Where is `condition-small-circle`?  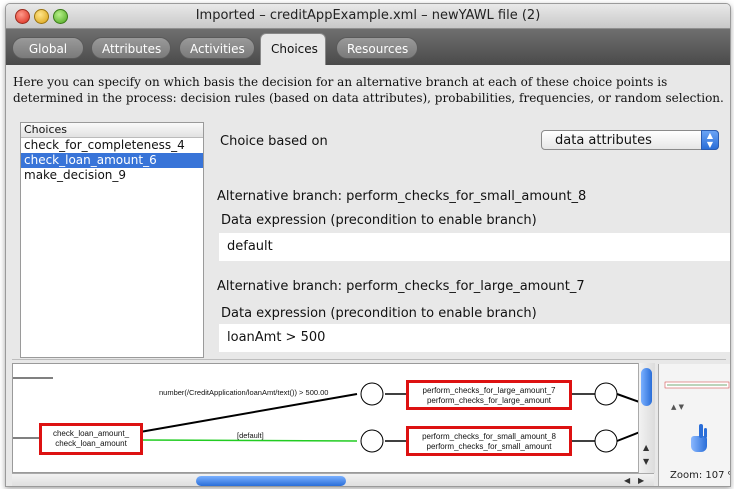
condition-small-circle is located at coordinates (372, 441).